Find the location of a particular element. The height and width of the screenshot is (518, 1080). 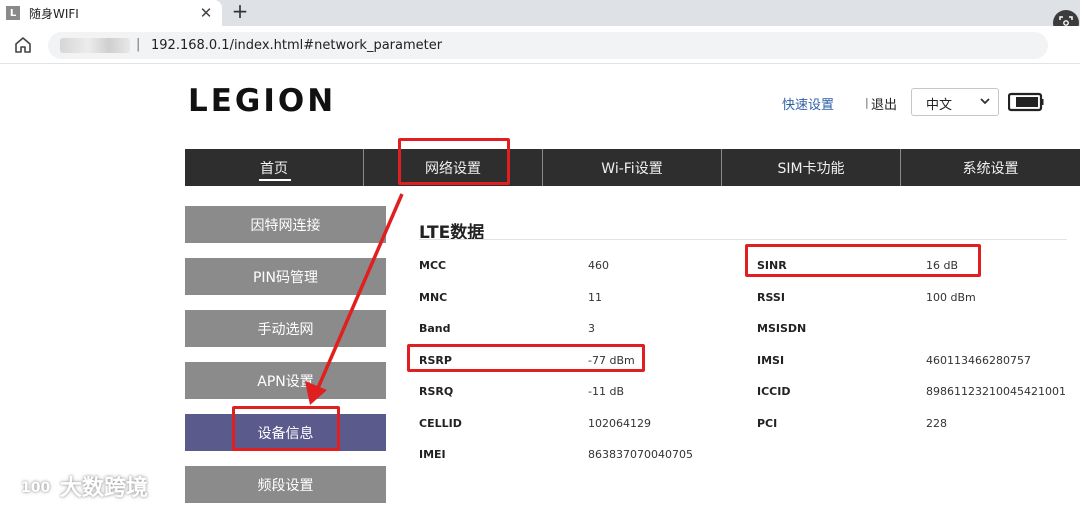

tab-close-button: ✕ is located at coordinates (206, 13).